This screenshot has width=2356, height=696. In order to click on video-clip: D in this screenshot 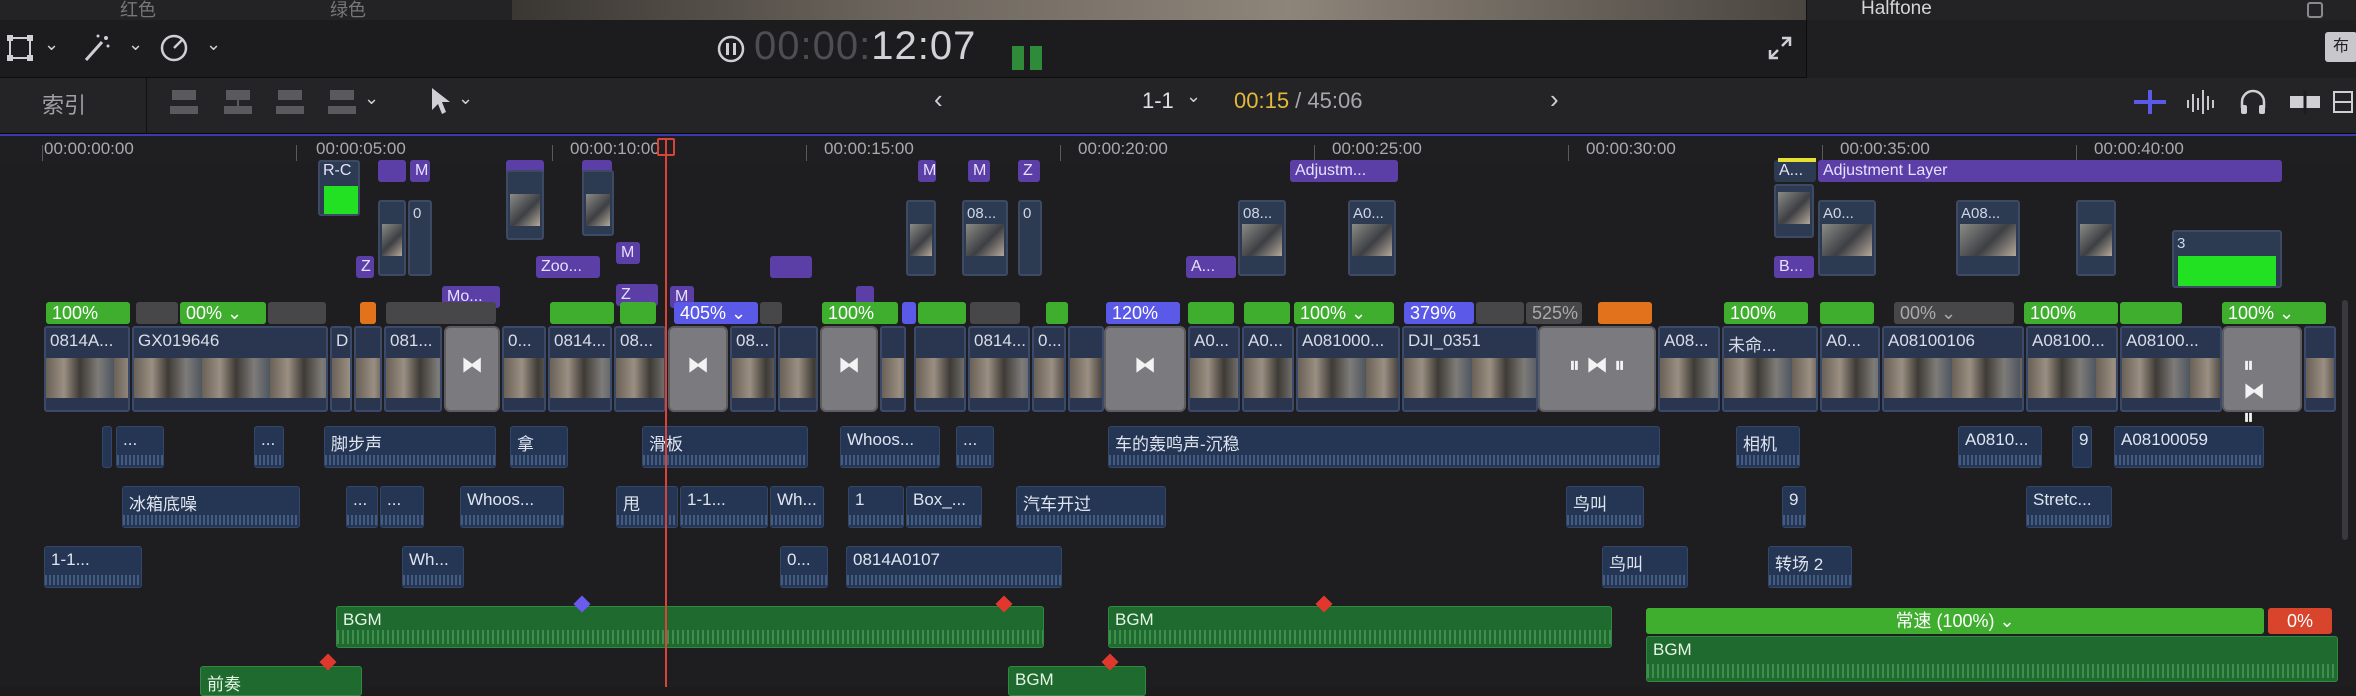, I will do `click(341, 369)`.